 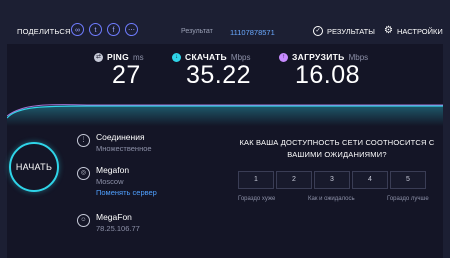 What do you see at coordinates (95, 29) in the screenshot?
I see `twitter-icon: t` at bounding box center [95, 29].